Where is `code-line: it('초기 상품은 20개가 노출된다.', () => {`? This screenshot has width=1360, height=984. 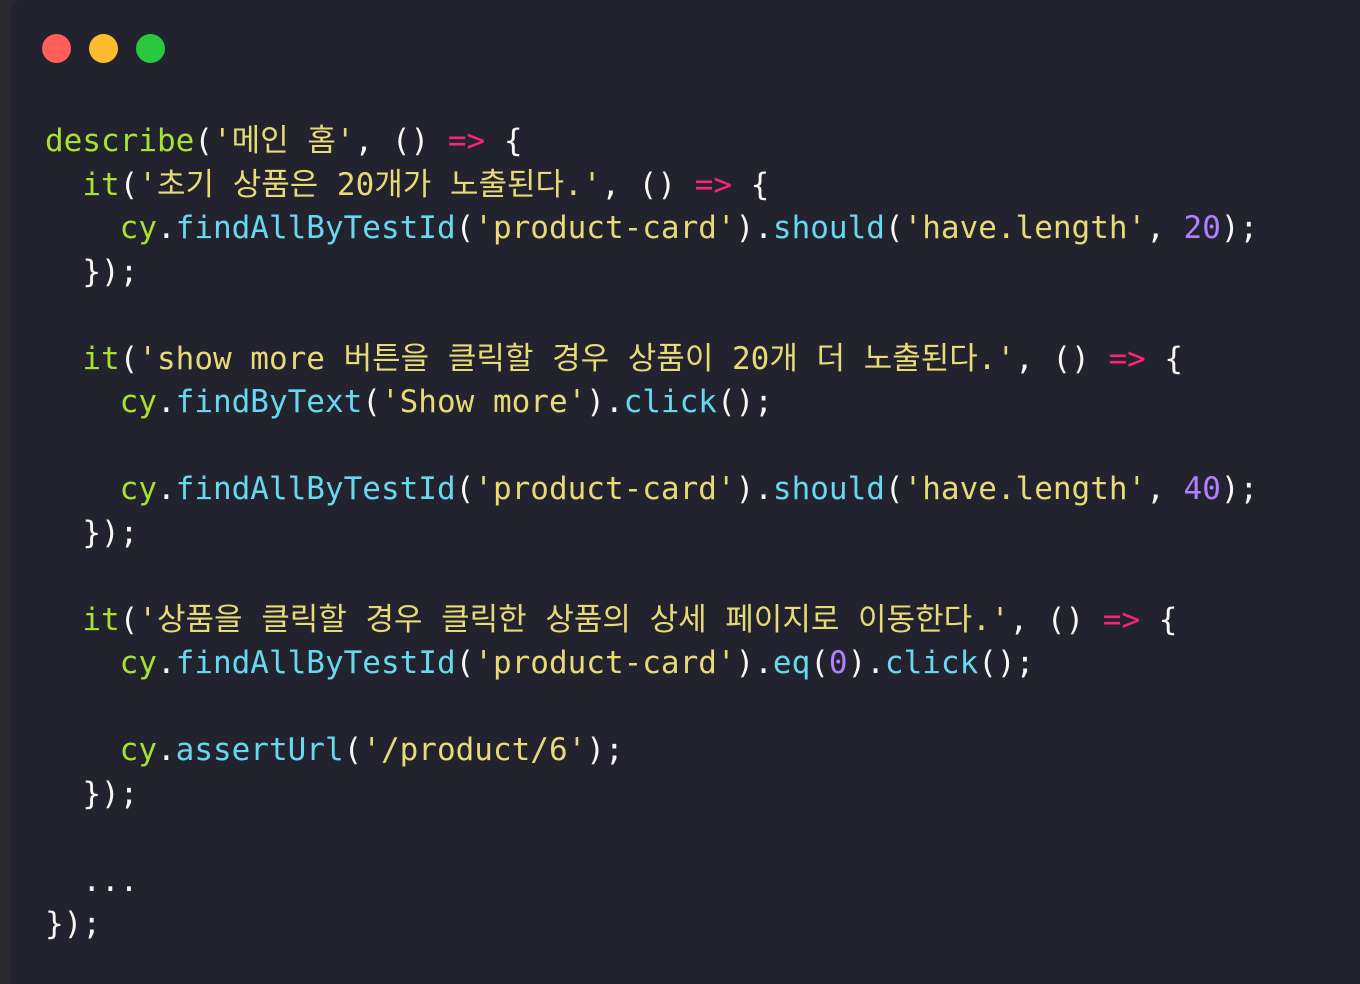
code-line: it('초기 상품은 20개가 노출된다.', () => { is located at coordinates (651, 186).